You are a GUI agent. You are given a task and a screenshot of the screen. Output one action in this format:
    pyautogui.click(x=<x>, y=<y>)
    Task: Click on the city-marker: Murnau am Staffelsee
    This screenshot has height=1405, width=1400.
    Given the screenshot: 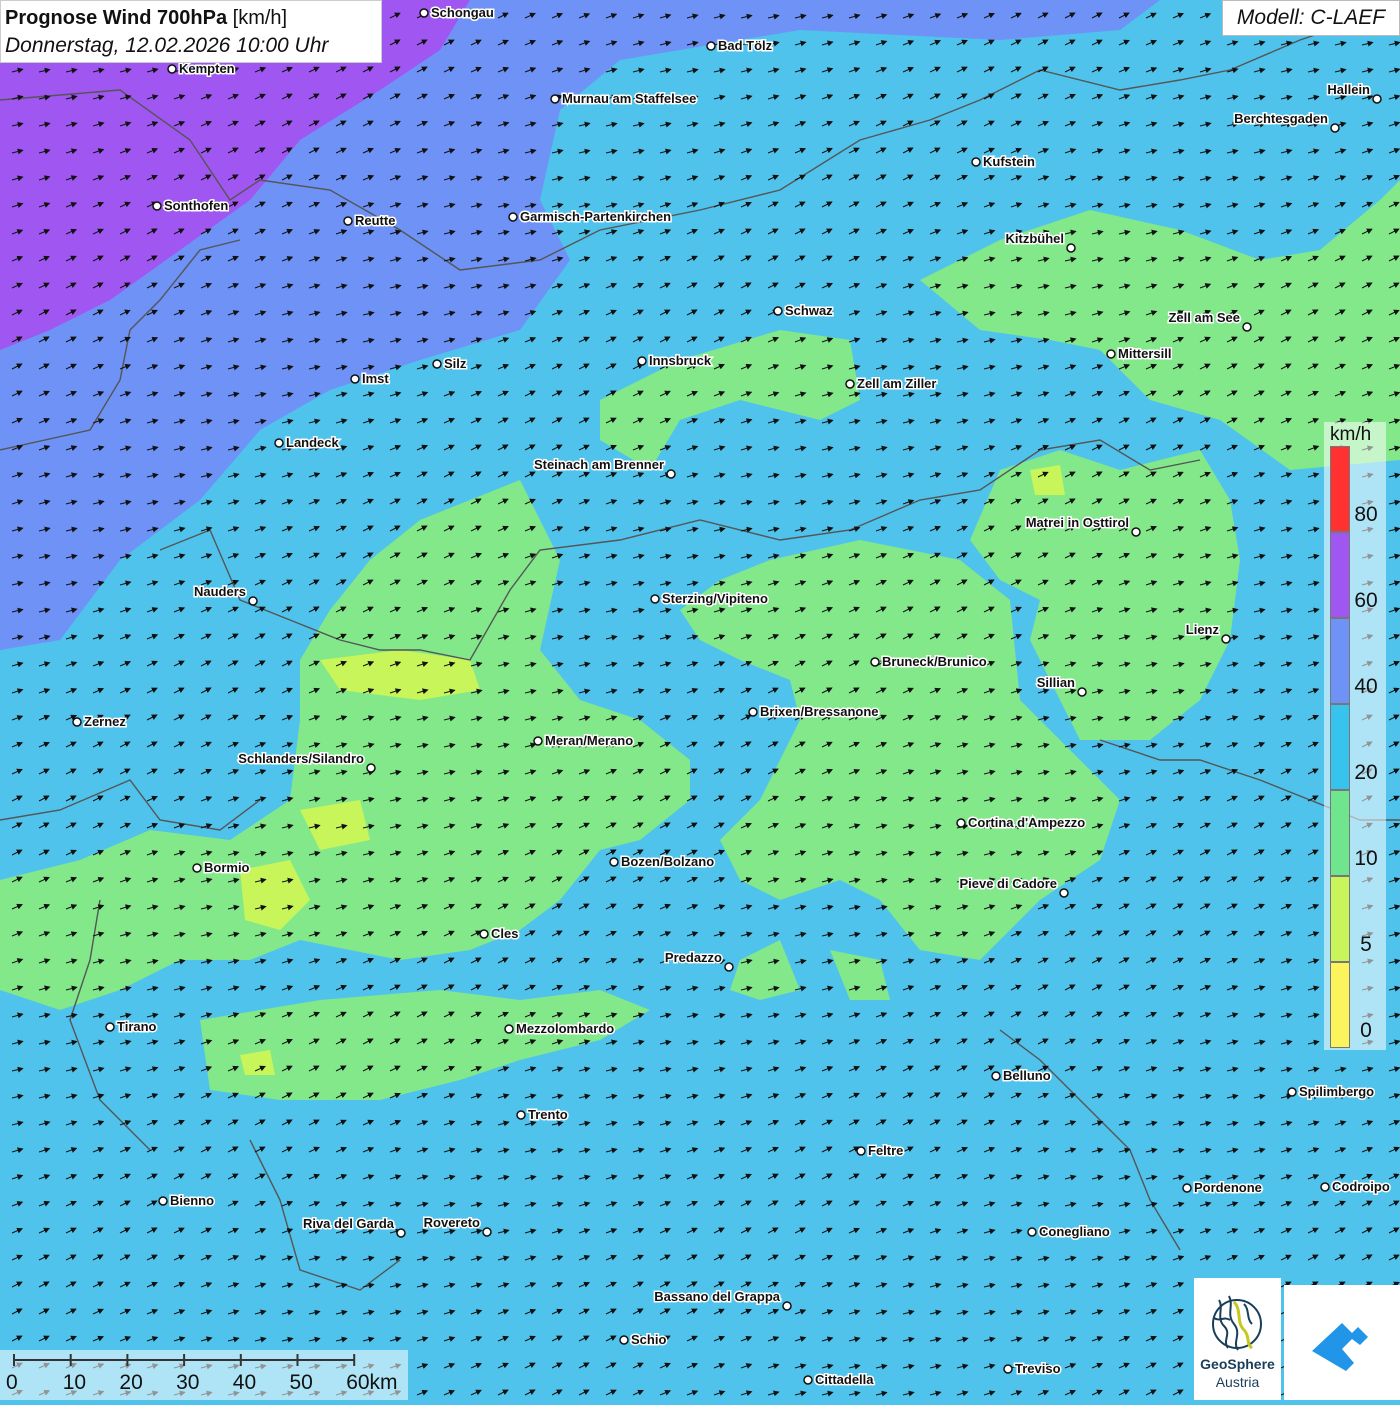 What is the action you would take?
    pyautogui.click(x=624, y=99)
    